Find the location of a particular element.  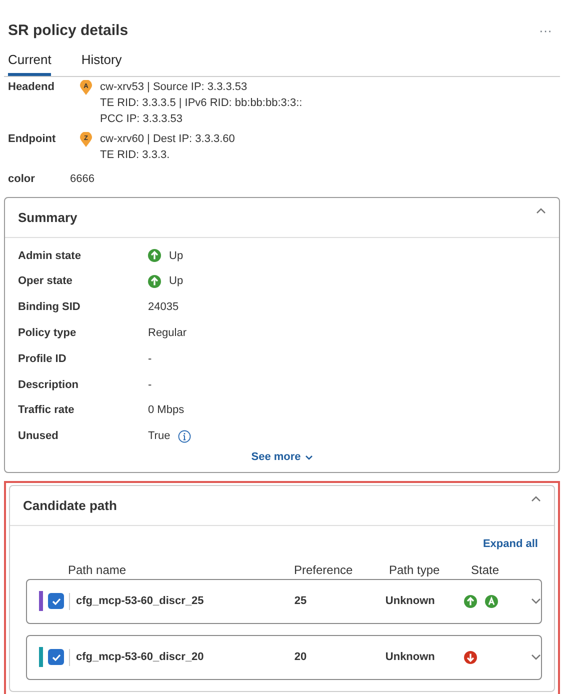

tab: Current is located at coordinates (30, 63).